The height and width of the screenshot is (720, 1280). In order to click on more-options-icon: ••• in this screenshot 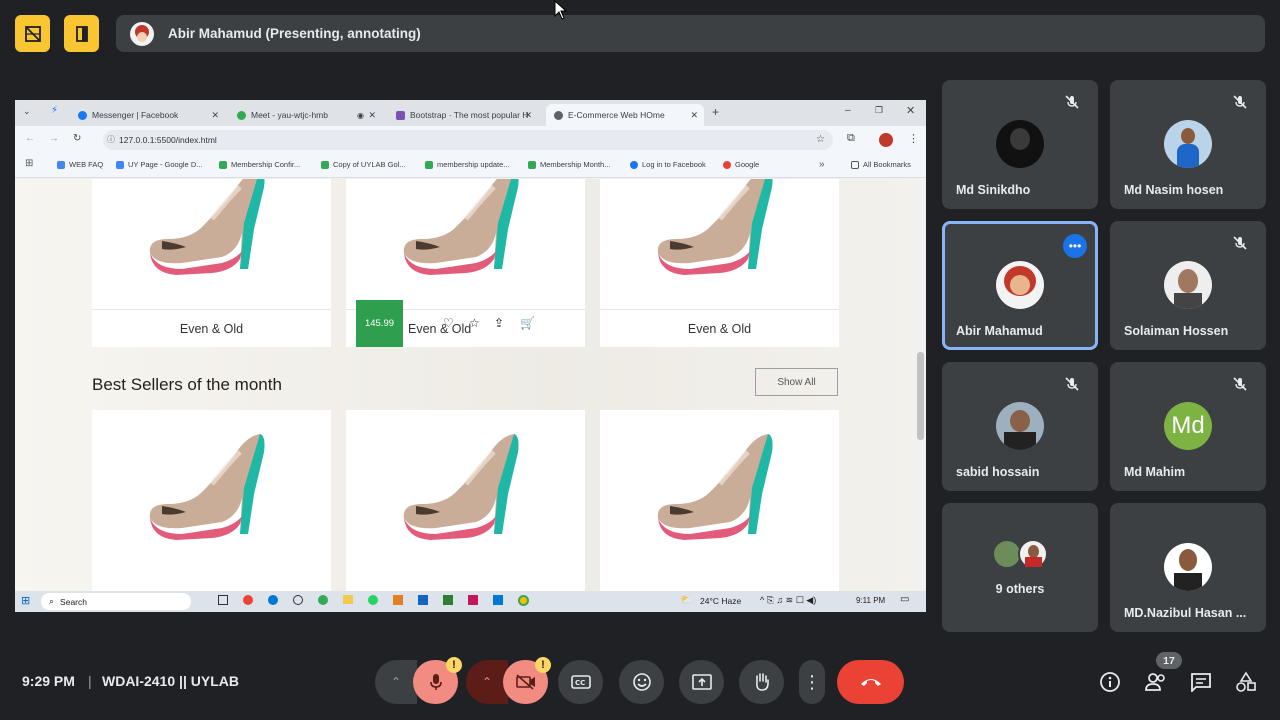, I will do `click(1075, 246)`.